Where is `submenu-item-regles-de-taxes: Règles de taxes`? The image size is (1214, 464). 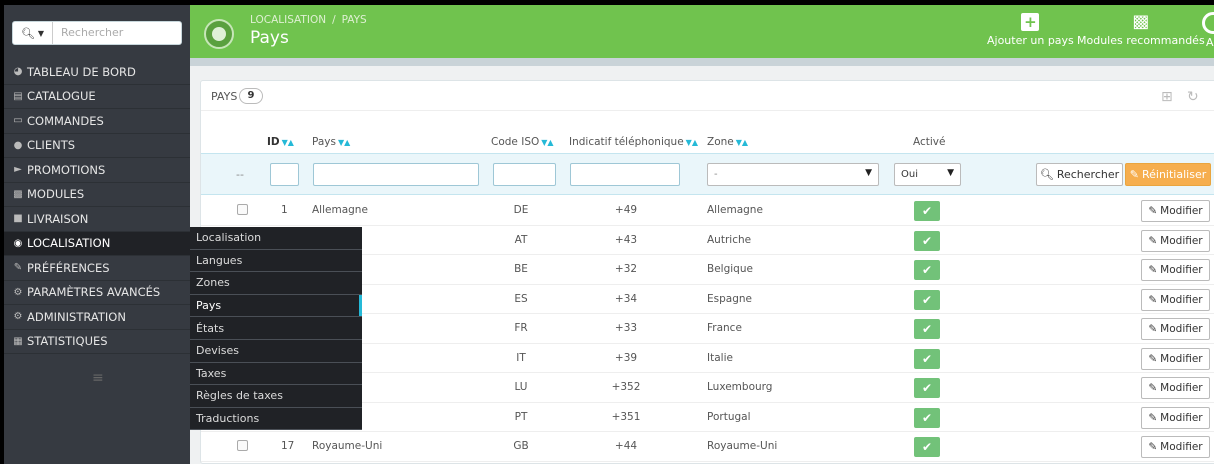
submenu-item-regles-de-taxes: Règles de taxes is located at coordinates (276, 396).